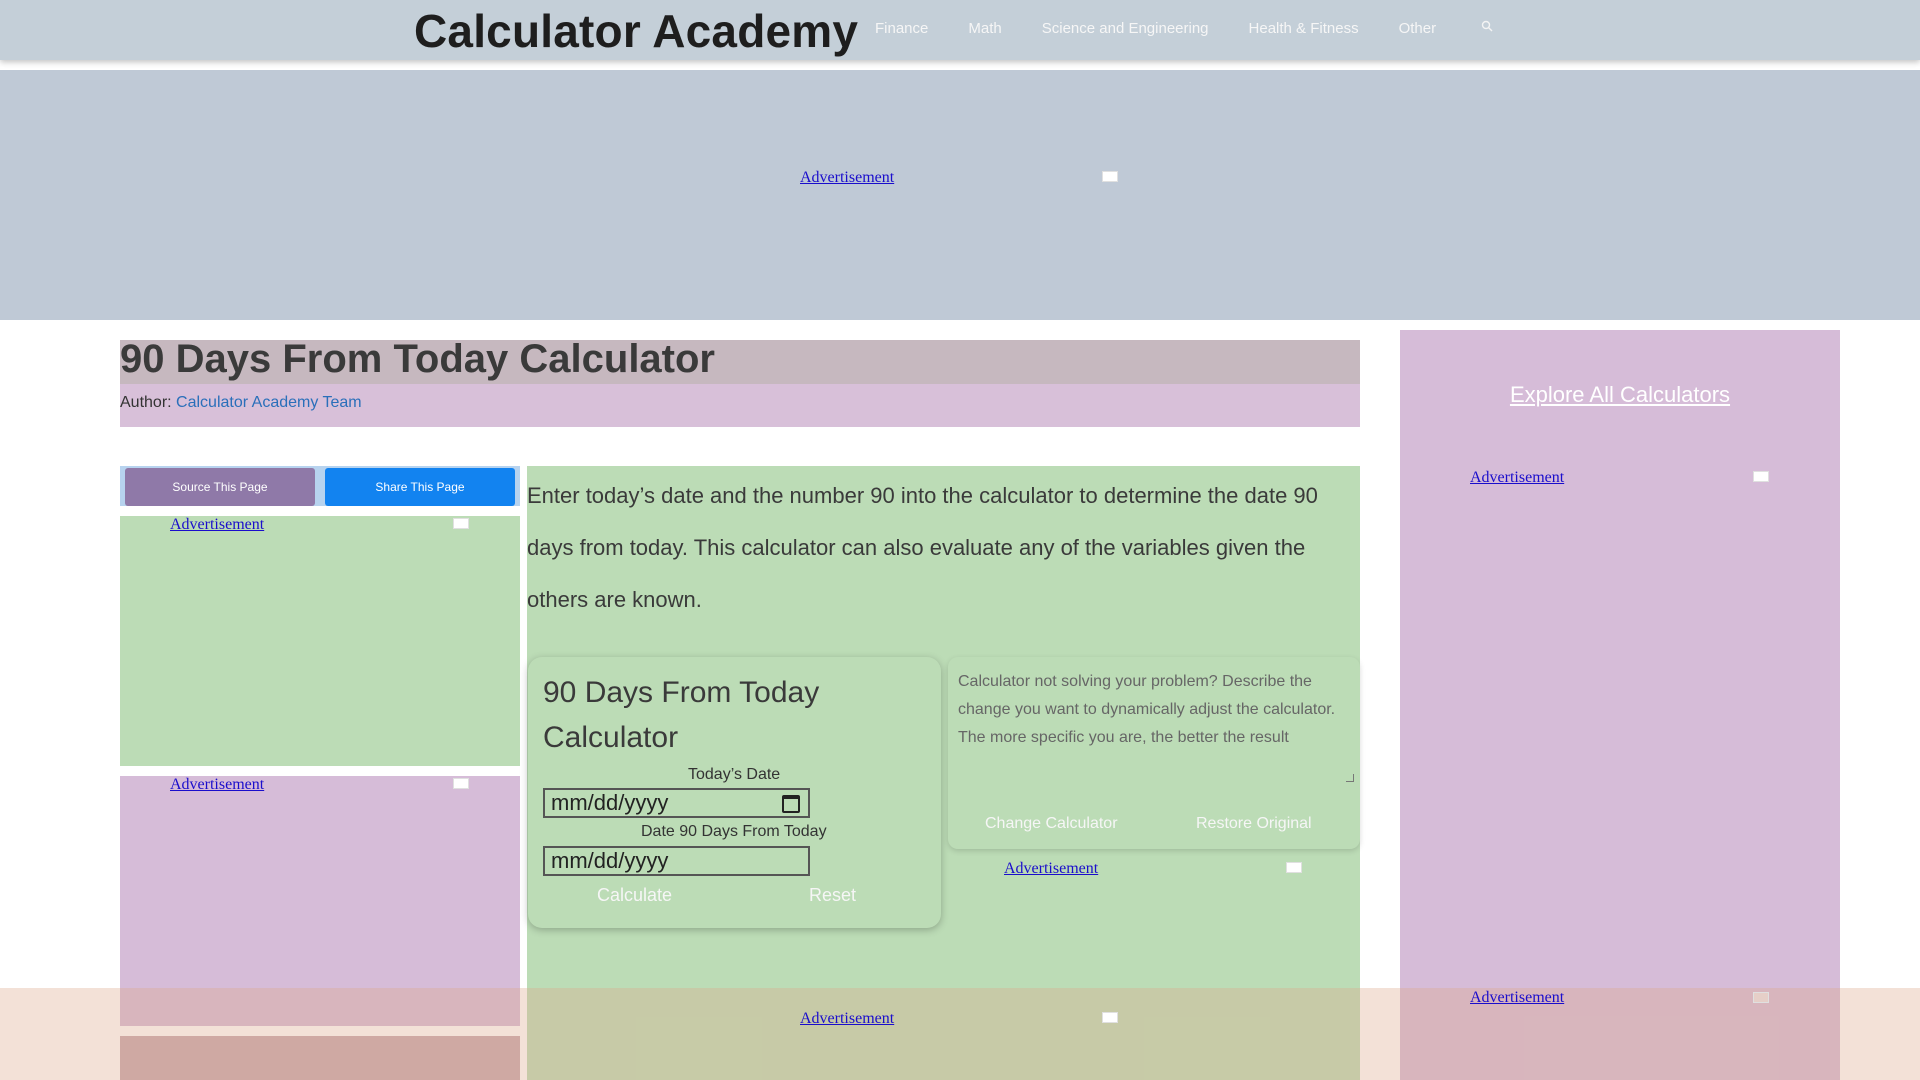  Describe the element at coordinates (420, 487) in the screenshot. I see `share-page-button: Share This Page` at that location.